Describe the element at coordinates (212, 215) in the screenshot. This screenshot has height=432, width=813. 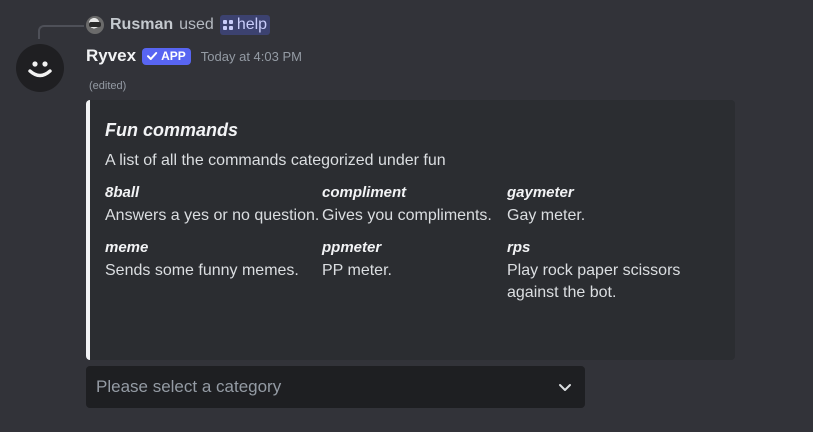
I see `field-value: Answers a yes or no question.` at that location.